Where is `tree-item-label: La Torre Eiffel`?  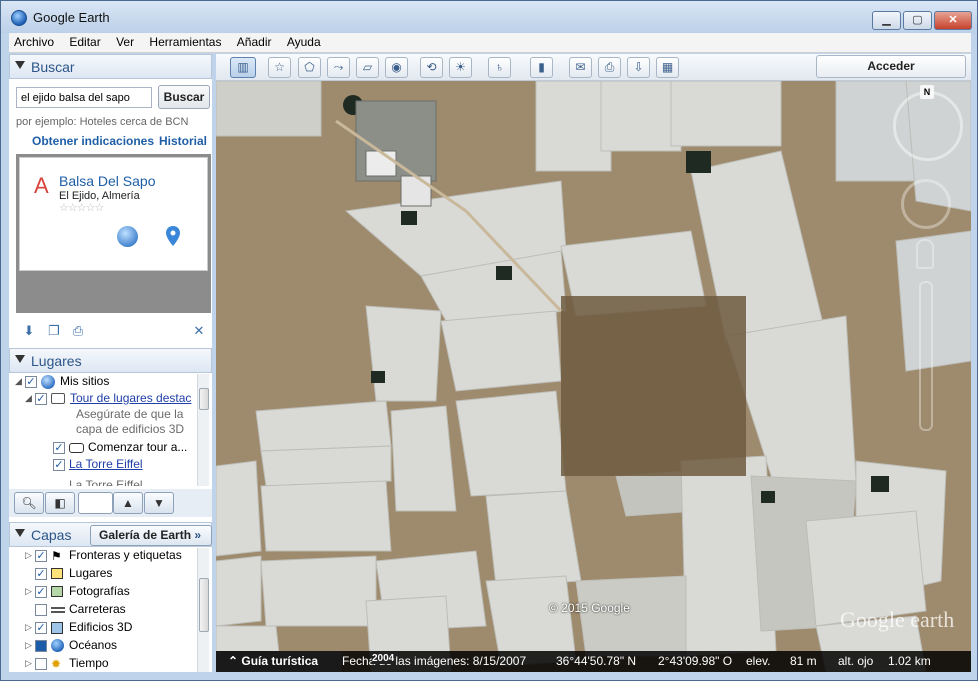
tree-item-label: La Torre Eiffel is located at coordinates (106, 464).